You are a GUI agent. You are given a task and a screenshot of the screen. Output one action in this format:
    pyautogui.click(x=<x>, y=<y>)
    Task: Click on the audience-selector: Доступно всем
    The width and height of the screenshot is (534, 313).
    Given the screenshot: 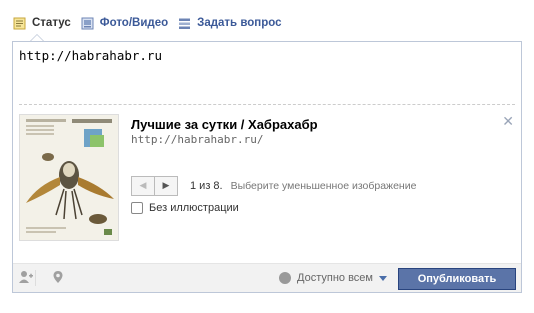 What is the action you would take?
    pyautogui.click(x=333, y=278)
    